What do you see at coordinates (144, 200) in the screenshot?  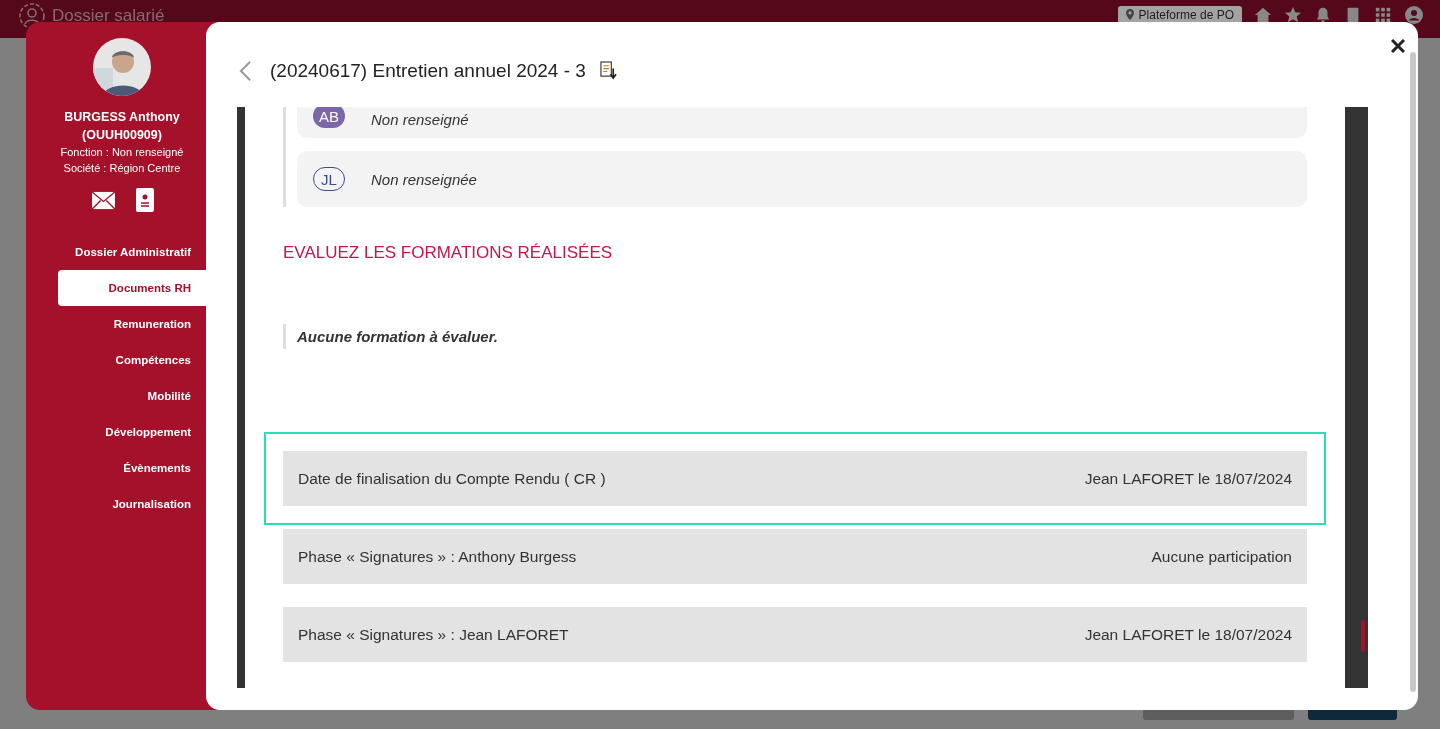 I see `id-card-icon` at bounding box center [144, 200].